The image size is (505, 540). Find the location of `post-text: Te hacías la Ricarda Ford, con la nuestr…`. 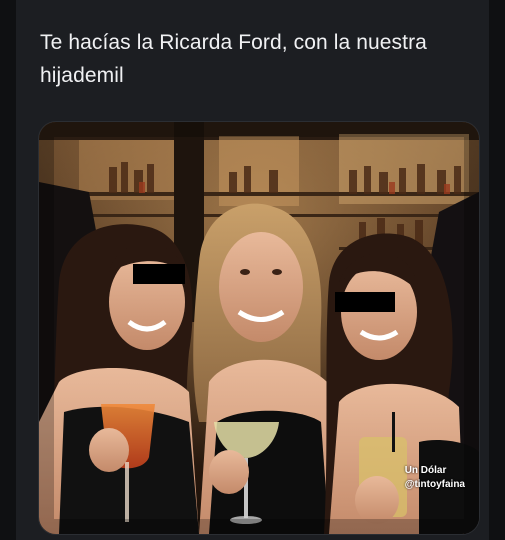

post-text: Te hacías la Ricarda Ford, con la nuestr… is located at coordinates (233, 59).